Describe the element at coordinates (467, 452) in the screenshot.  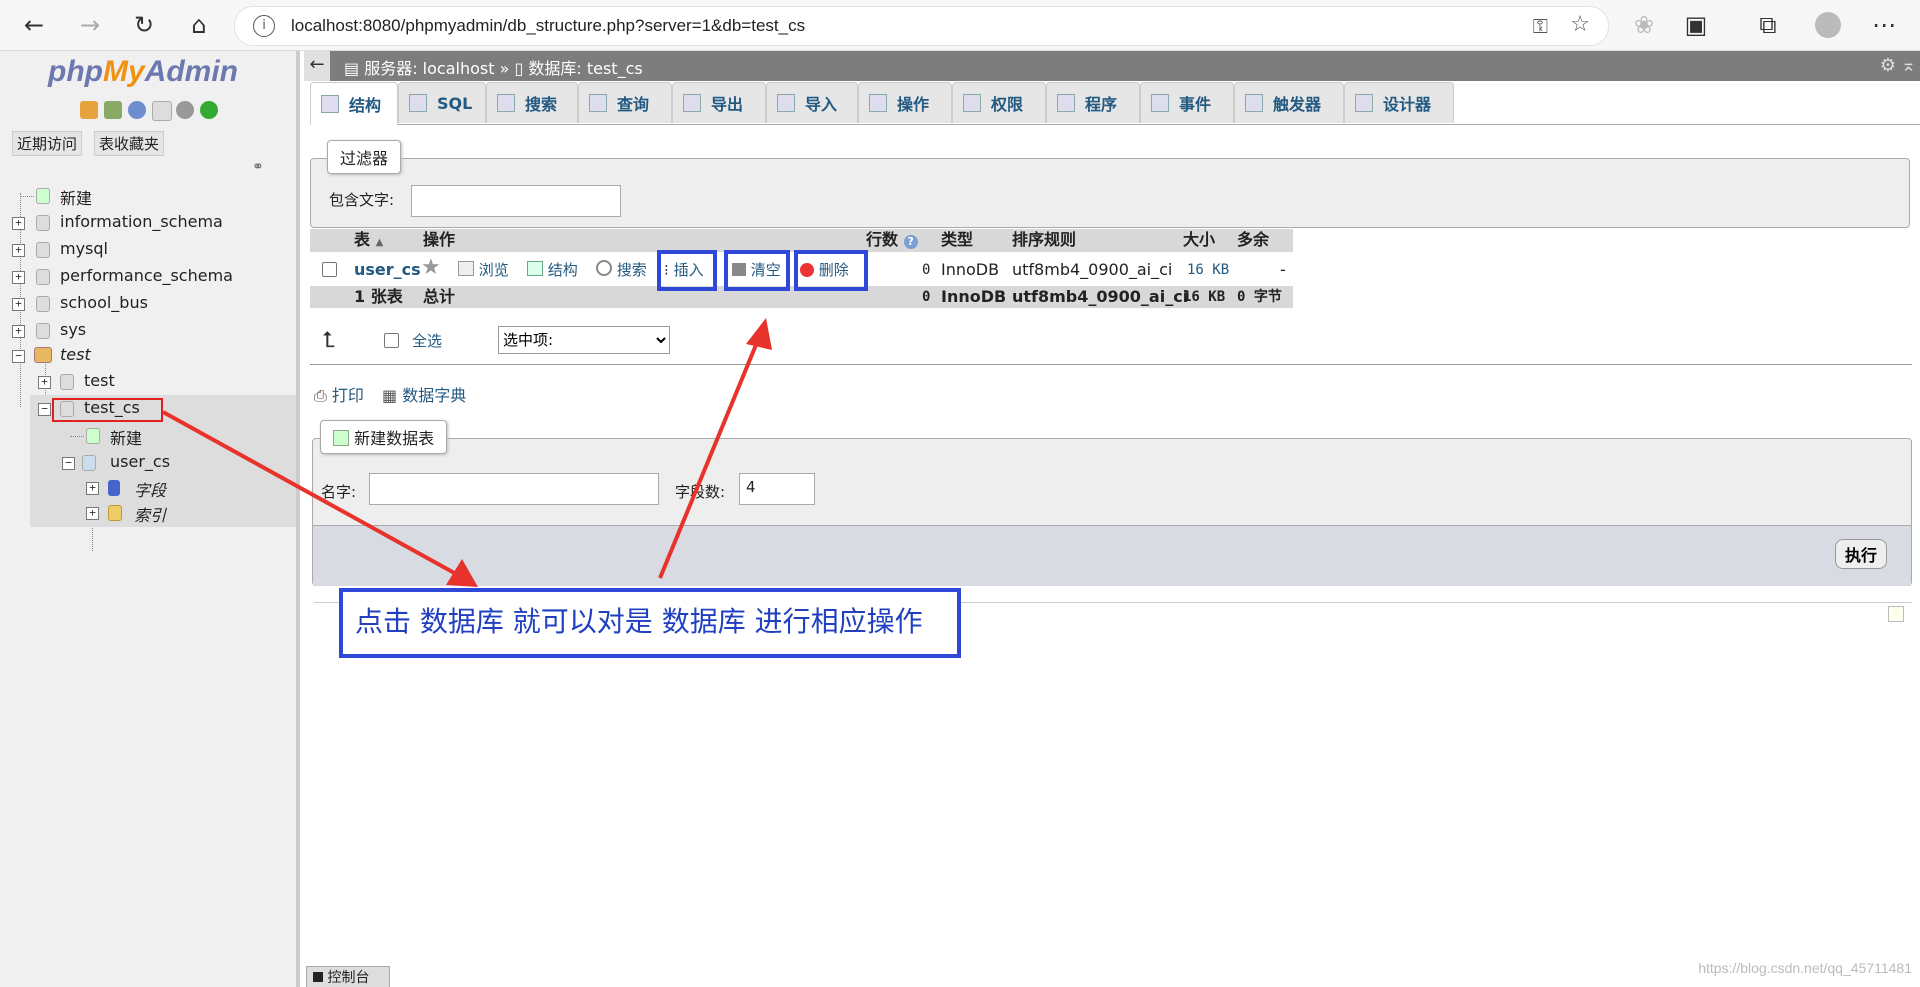
I see `annotation-arrows` at that location.